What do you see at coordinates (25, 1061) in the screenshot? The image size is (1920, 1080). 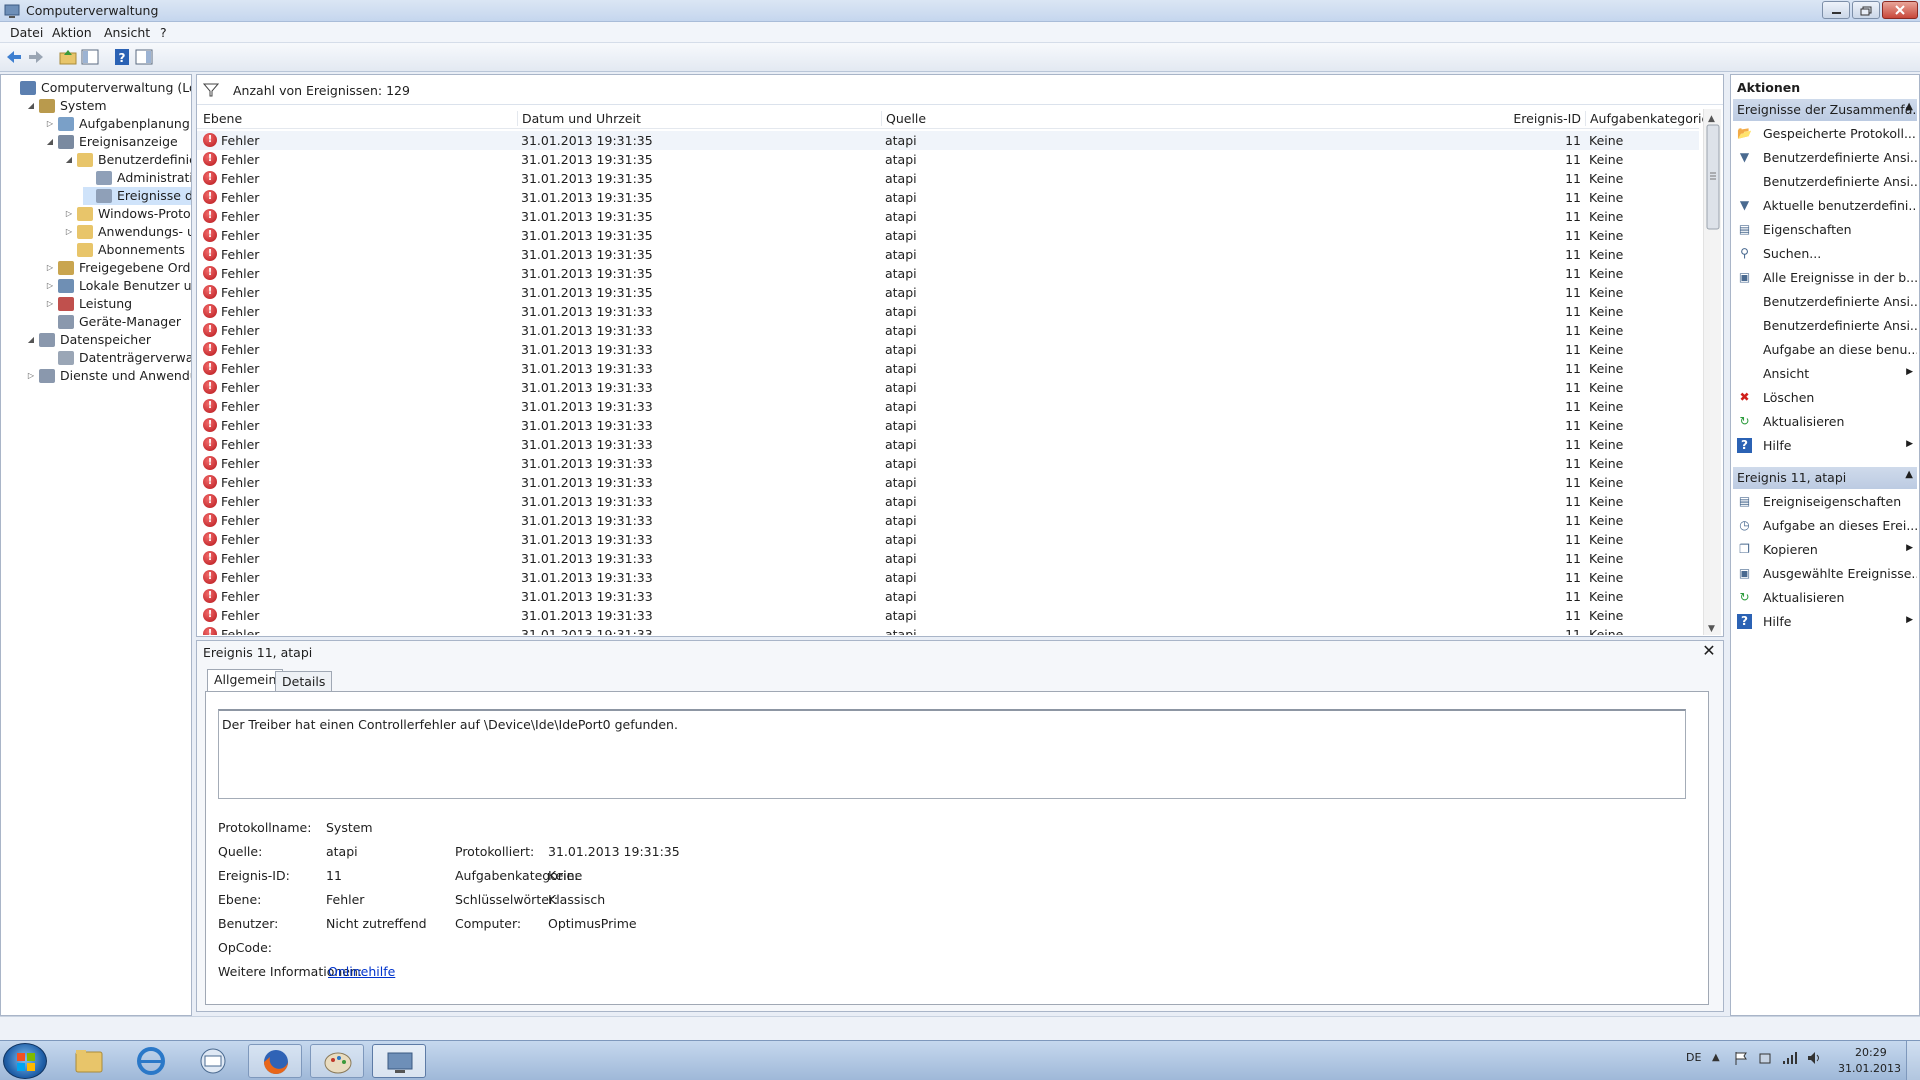 I see `start-button` at bounding box center [25, 1061].